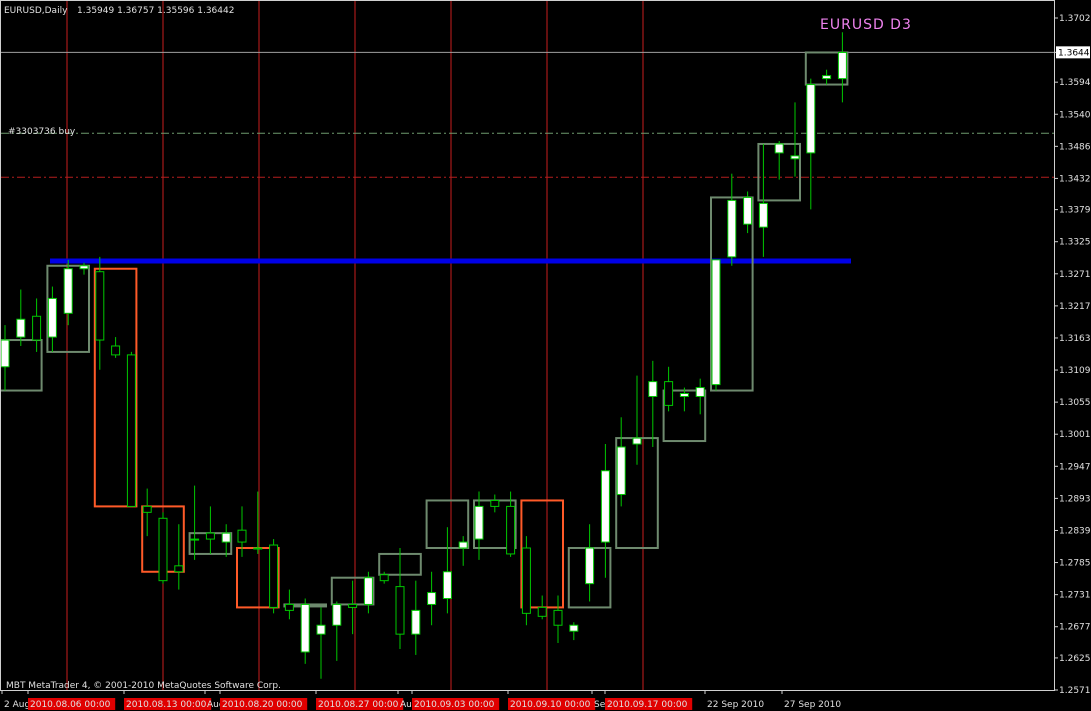  I want to click on x-tick-label: 2010.09.03 00:00, so click(454, 705).